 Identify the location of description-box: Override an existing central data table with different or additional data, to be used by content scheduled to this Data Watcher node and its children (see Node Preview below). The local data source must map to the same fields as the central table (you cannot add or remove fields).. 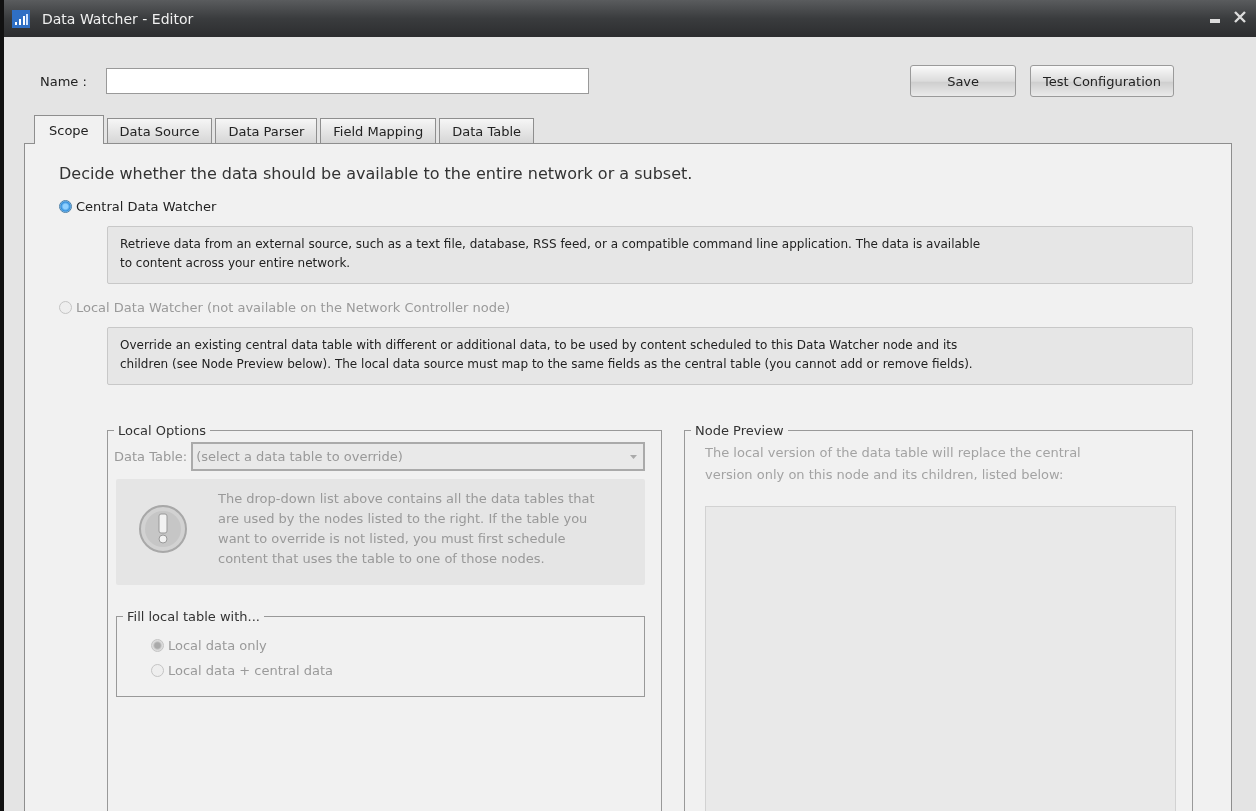
(650, 356).